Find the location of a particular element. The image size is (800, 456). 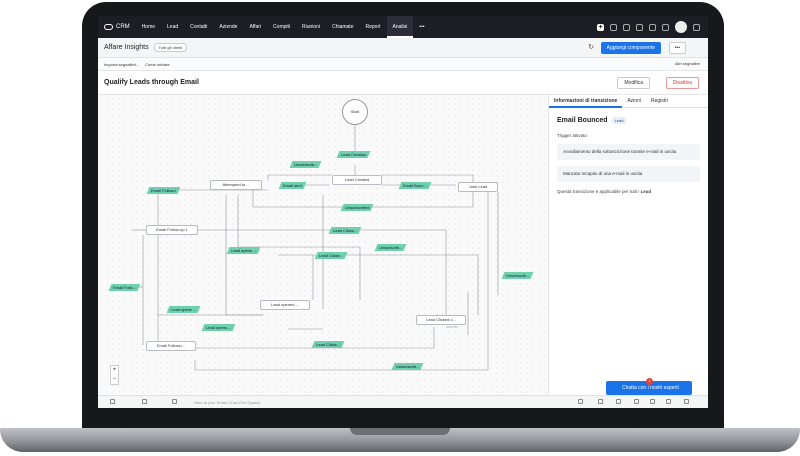

transition-label: Email Follow-l is located at coordinates (163, 190).